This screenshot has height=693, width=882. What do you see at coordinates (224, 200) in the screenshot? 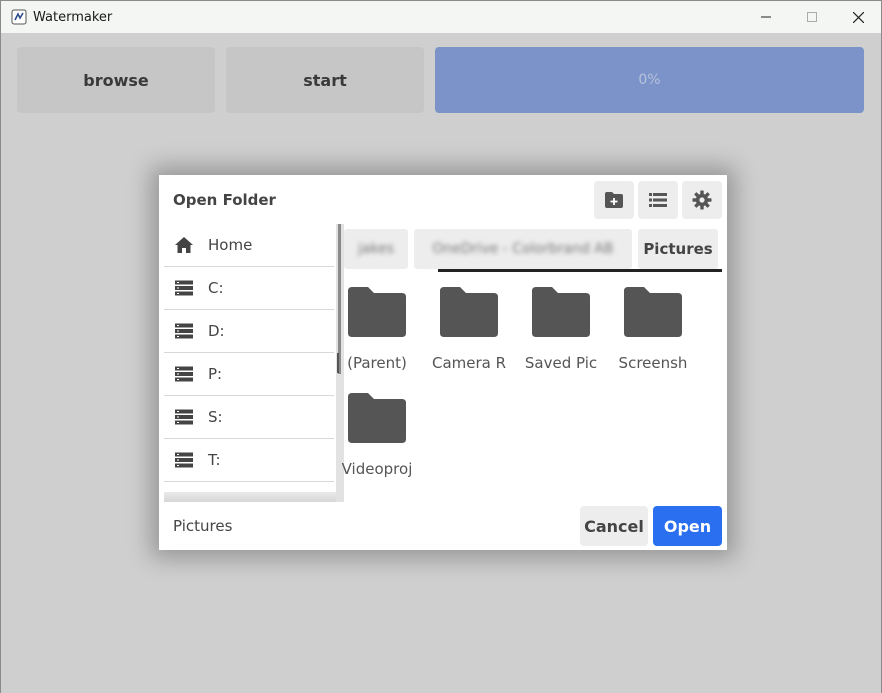
I see `dialog-title: Open Folder` at bounding box center [224, 200].